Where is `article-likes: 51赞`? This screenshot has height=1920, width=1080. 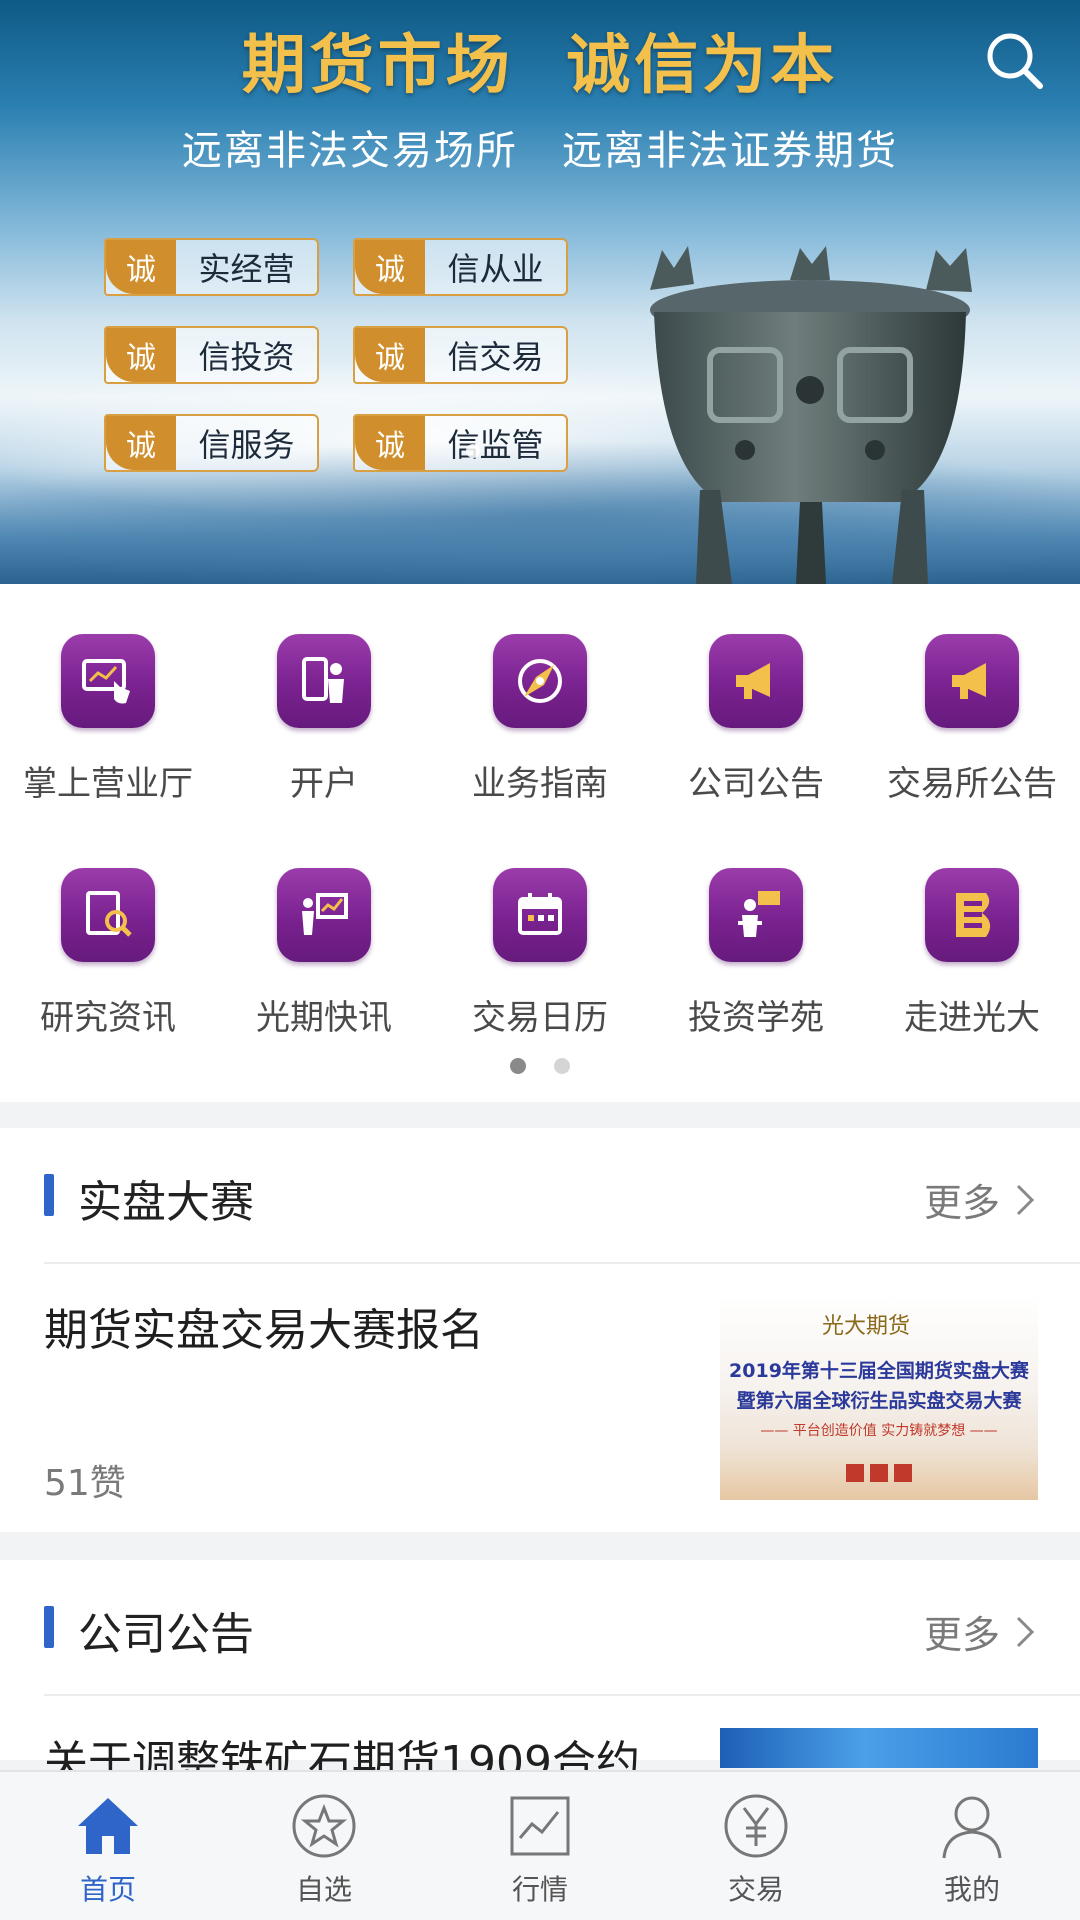 article-likes: 51赞 is located at coordinates (85, 1483).